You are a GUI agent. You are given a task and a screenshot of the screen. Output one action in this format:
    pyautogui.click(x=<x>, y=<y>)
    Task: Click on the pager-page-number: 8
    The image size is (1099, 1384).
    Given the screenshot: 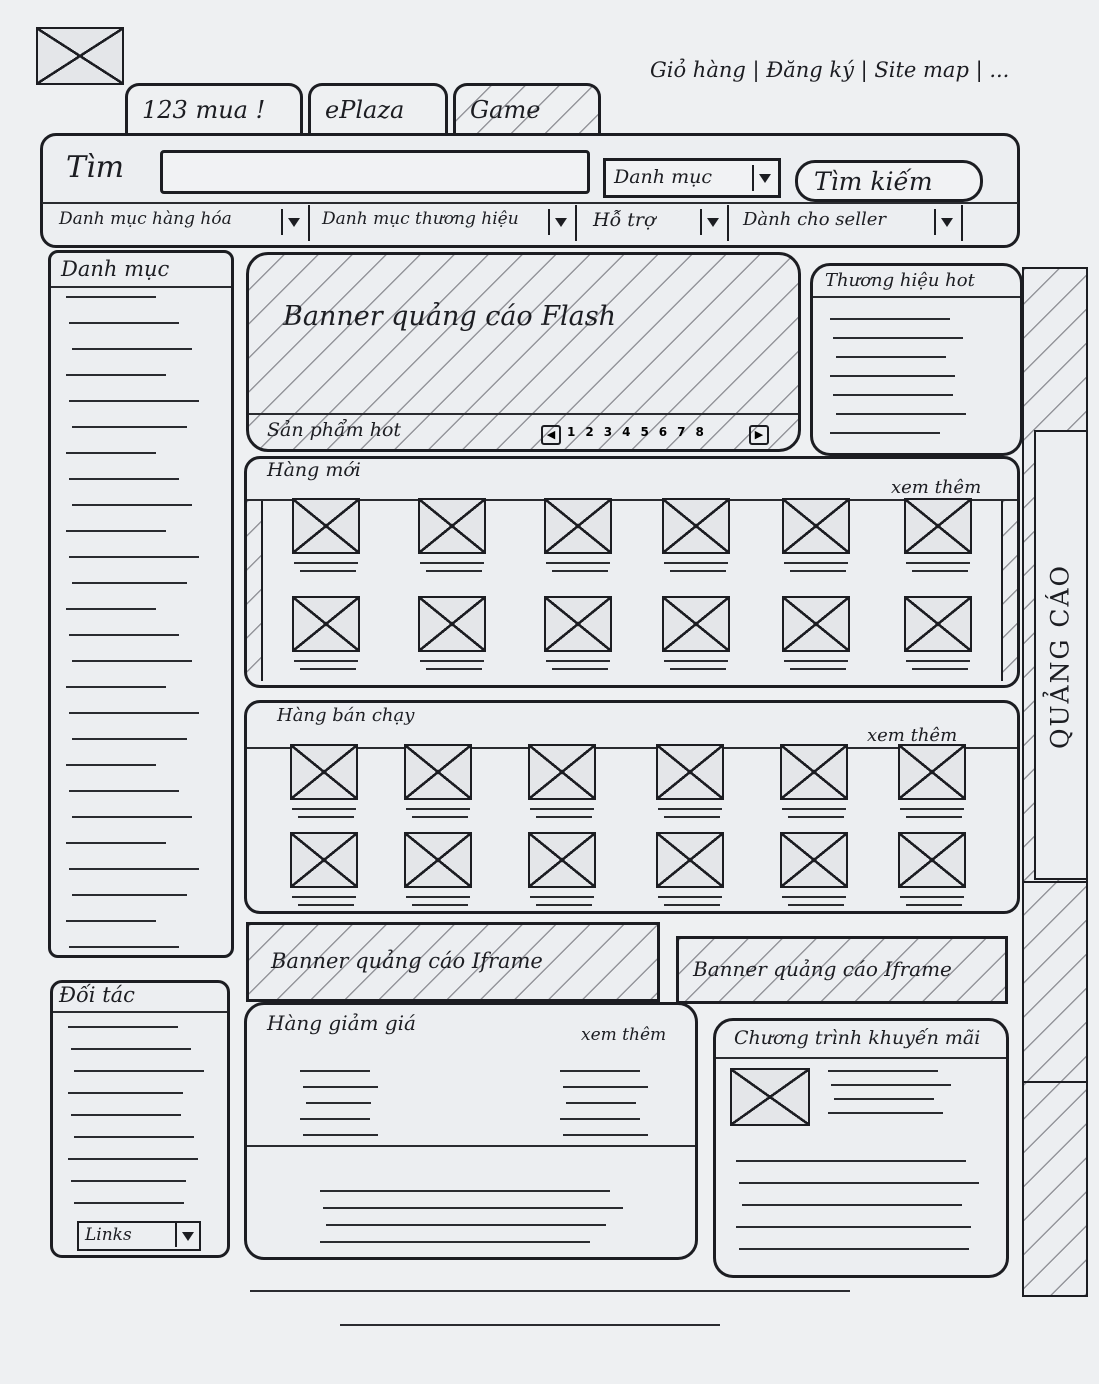 What is the action you would take?
    pyautogui.click(x=700, y=432)
    